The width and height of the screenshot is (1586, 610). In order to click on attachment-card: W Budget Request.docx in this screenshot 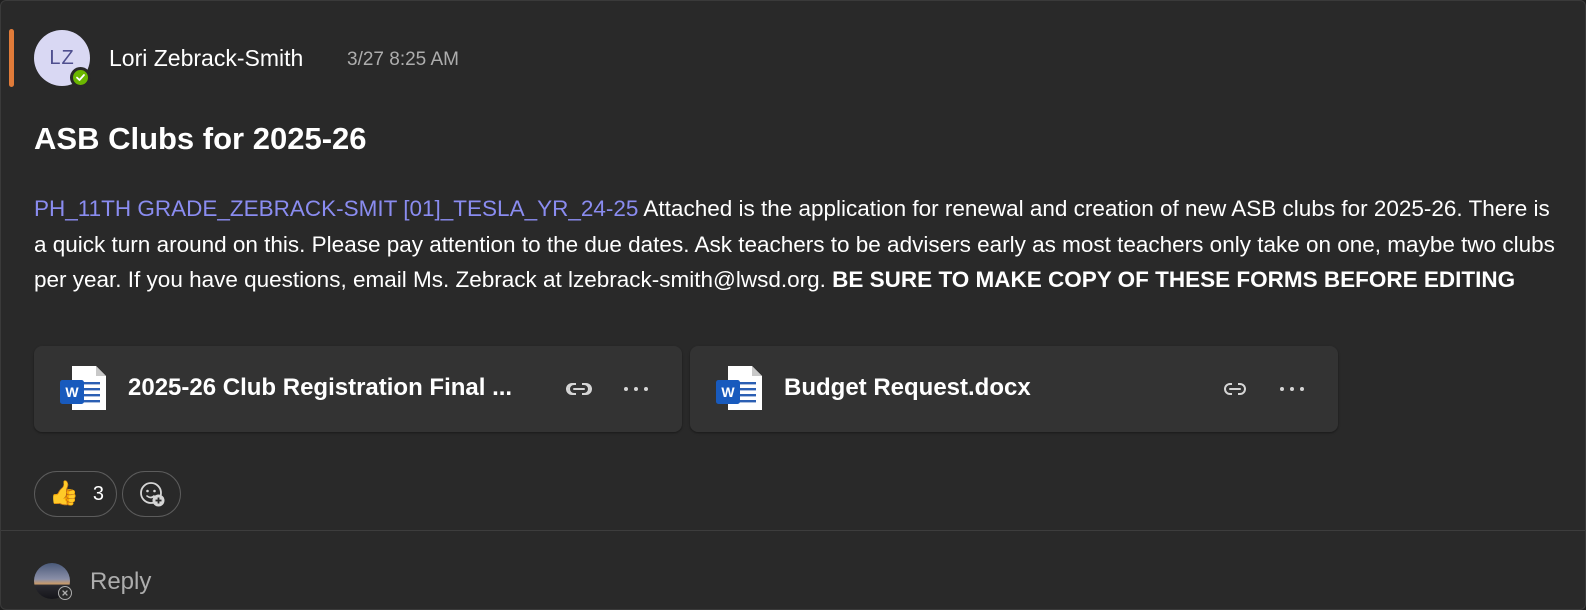, I will do `click(1014, 389)`.